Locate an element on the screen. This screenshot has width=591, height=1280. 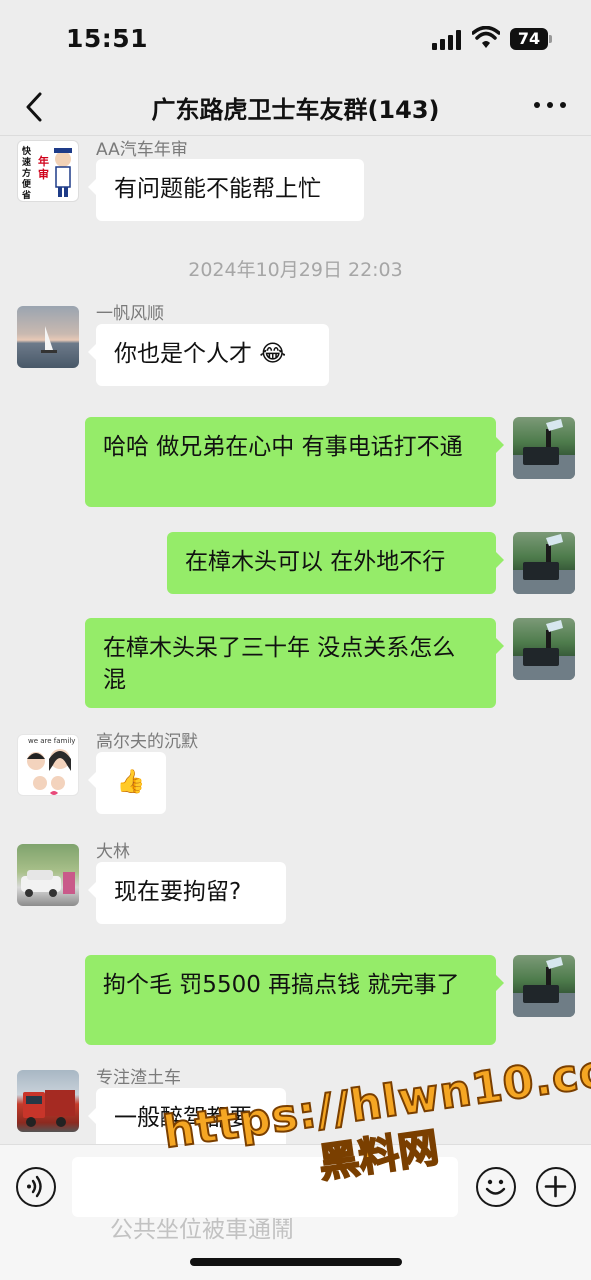
avatar-yifan-fengshun is located at coordinates (48, 337).